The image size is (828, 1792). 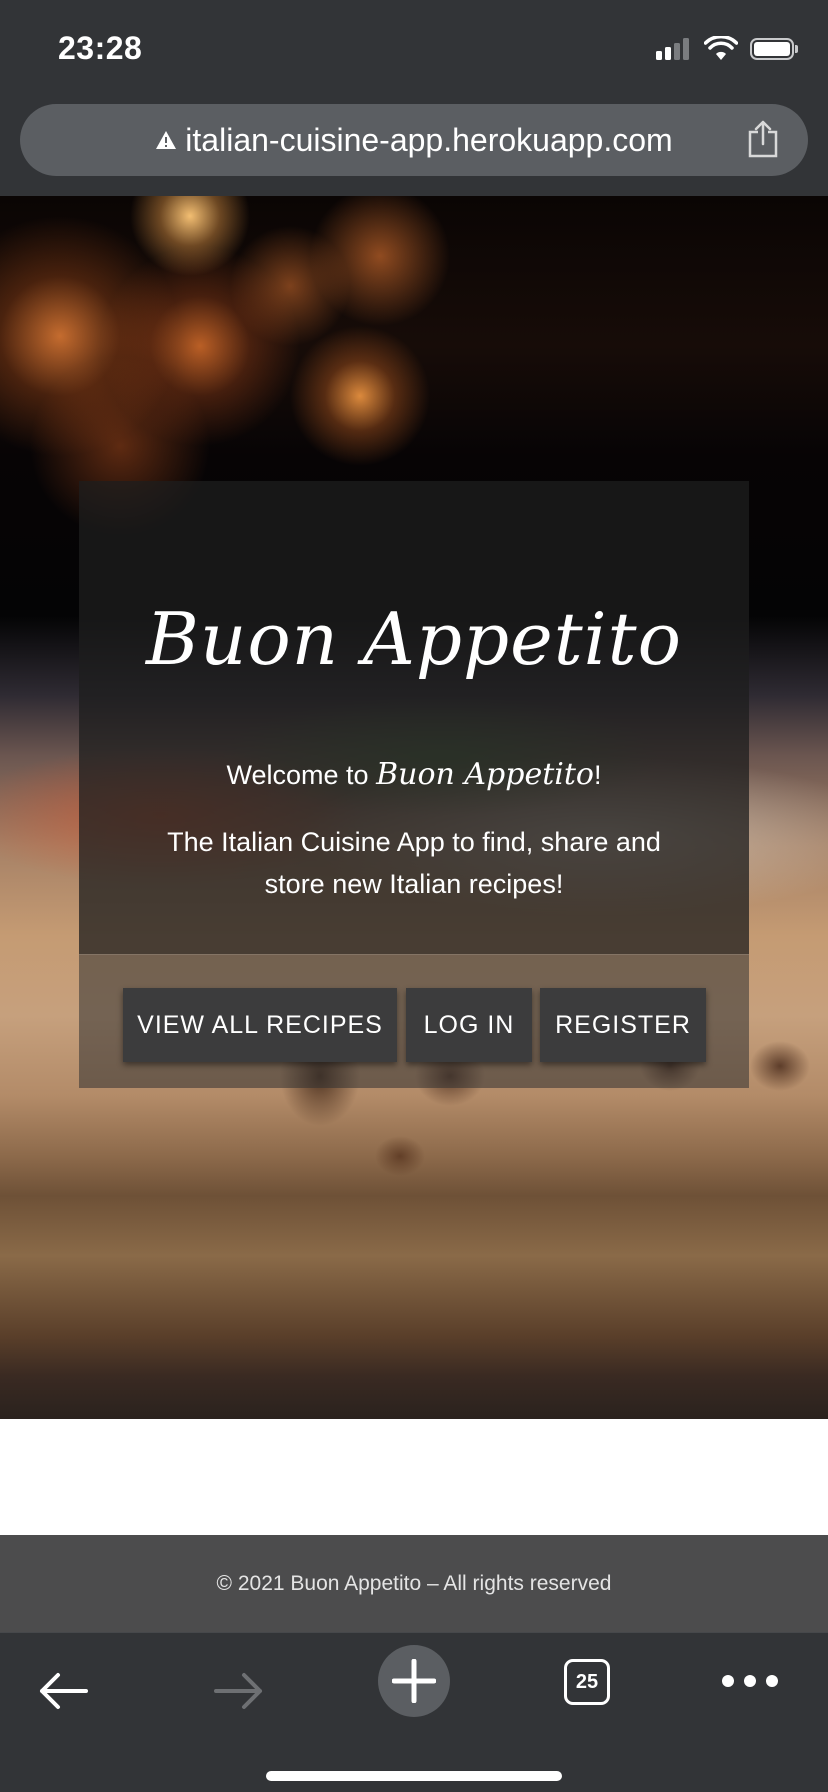 I want to click on more-dots-icon, so click(x=750, y=1681).